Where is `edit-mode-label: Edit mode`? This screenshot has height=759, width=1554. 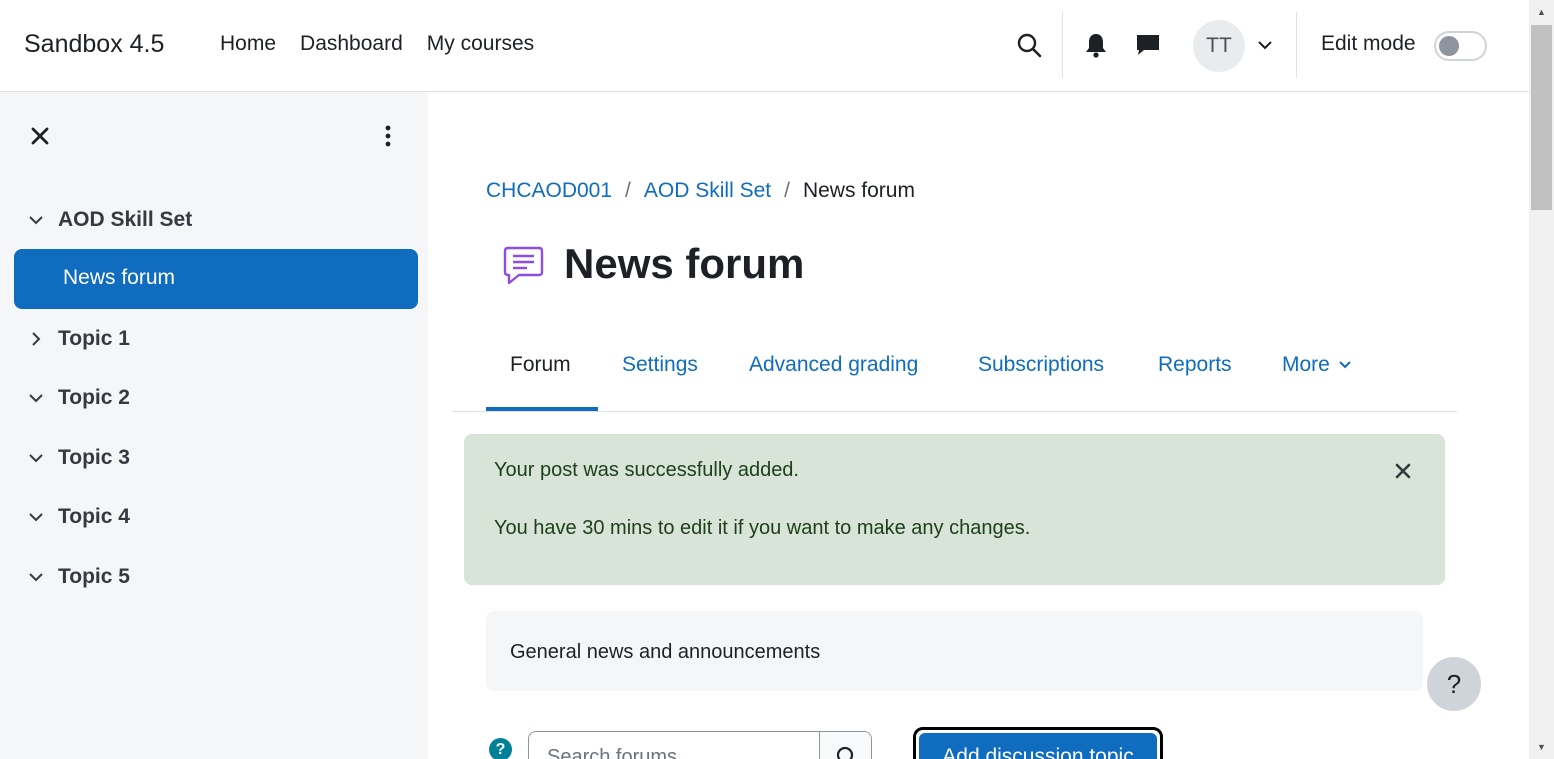 edit-mode-label: Edit mode is located at coordinates (1368, 43).